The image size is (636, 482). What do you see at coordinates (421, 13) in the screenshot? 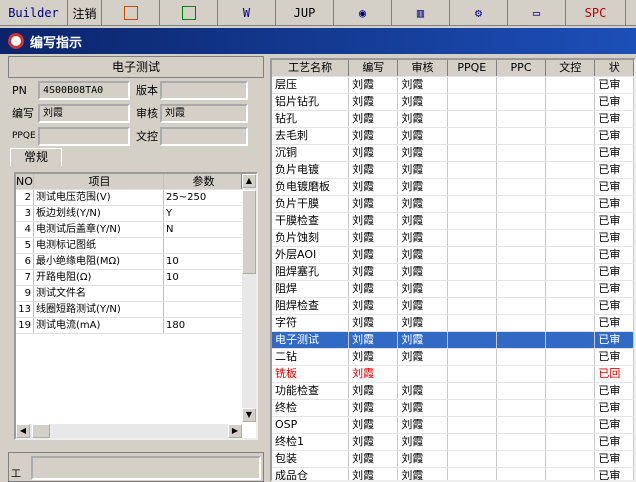
I see `database-icon-button: ▥` at bounding box center [421, 13].